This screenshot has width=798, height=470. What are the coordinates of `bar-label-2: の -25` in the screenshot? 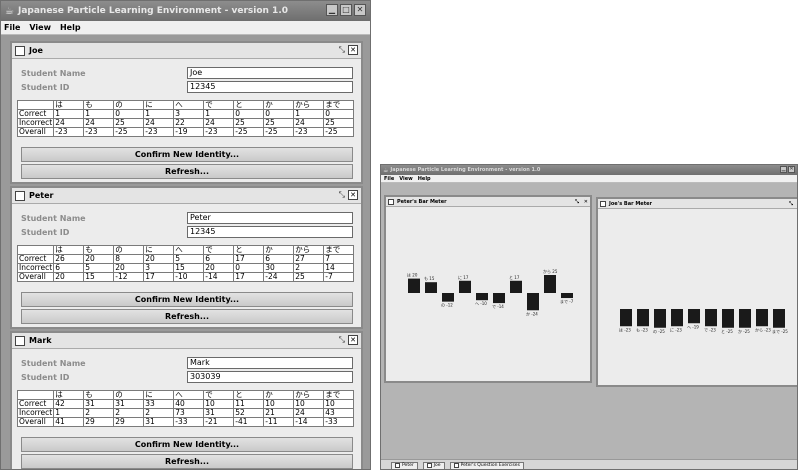 It's located at (659, 331).